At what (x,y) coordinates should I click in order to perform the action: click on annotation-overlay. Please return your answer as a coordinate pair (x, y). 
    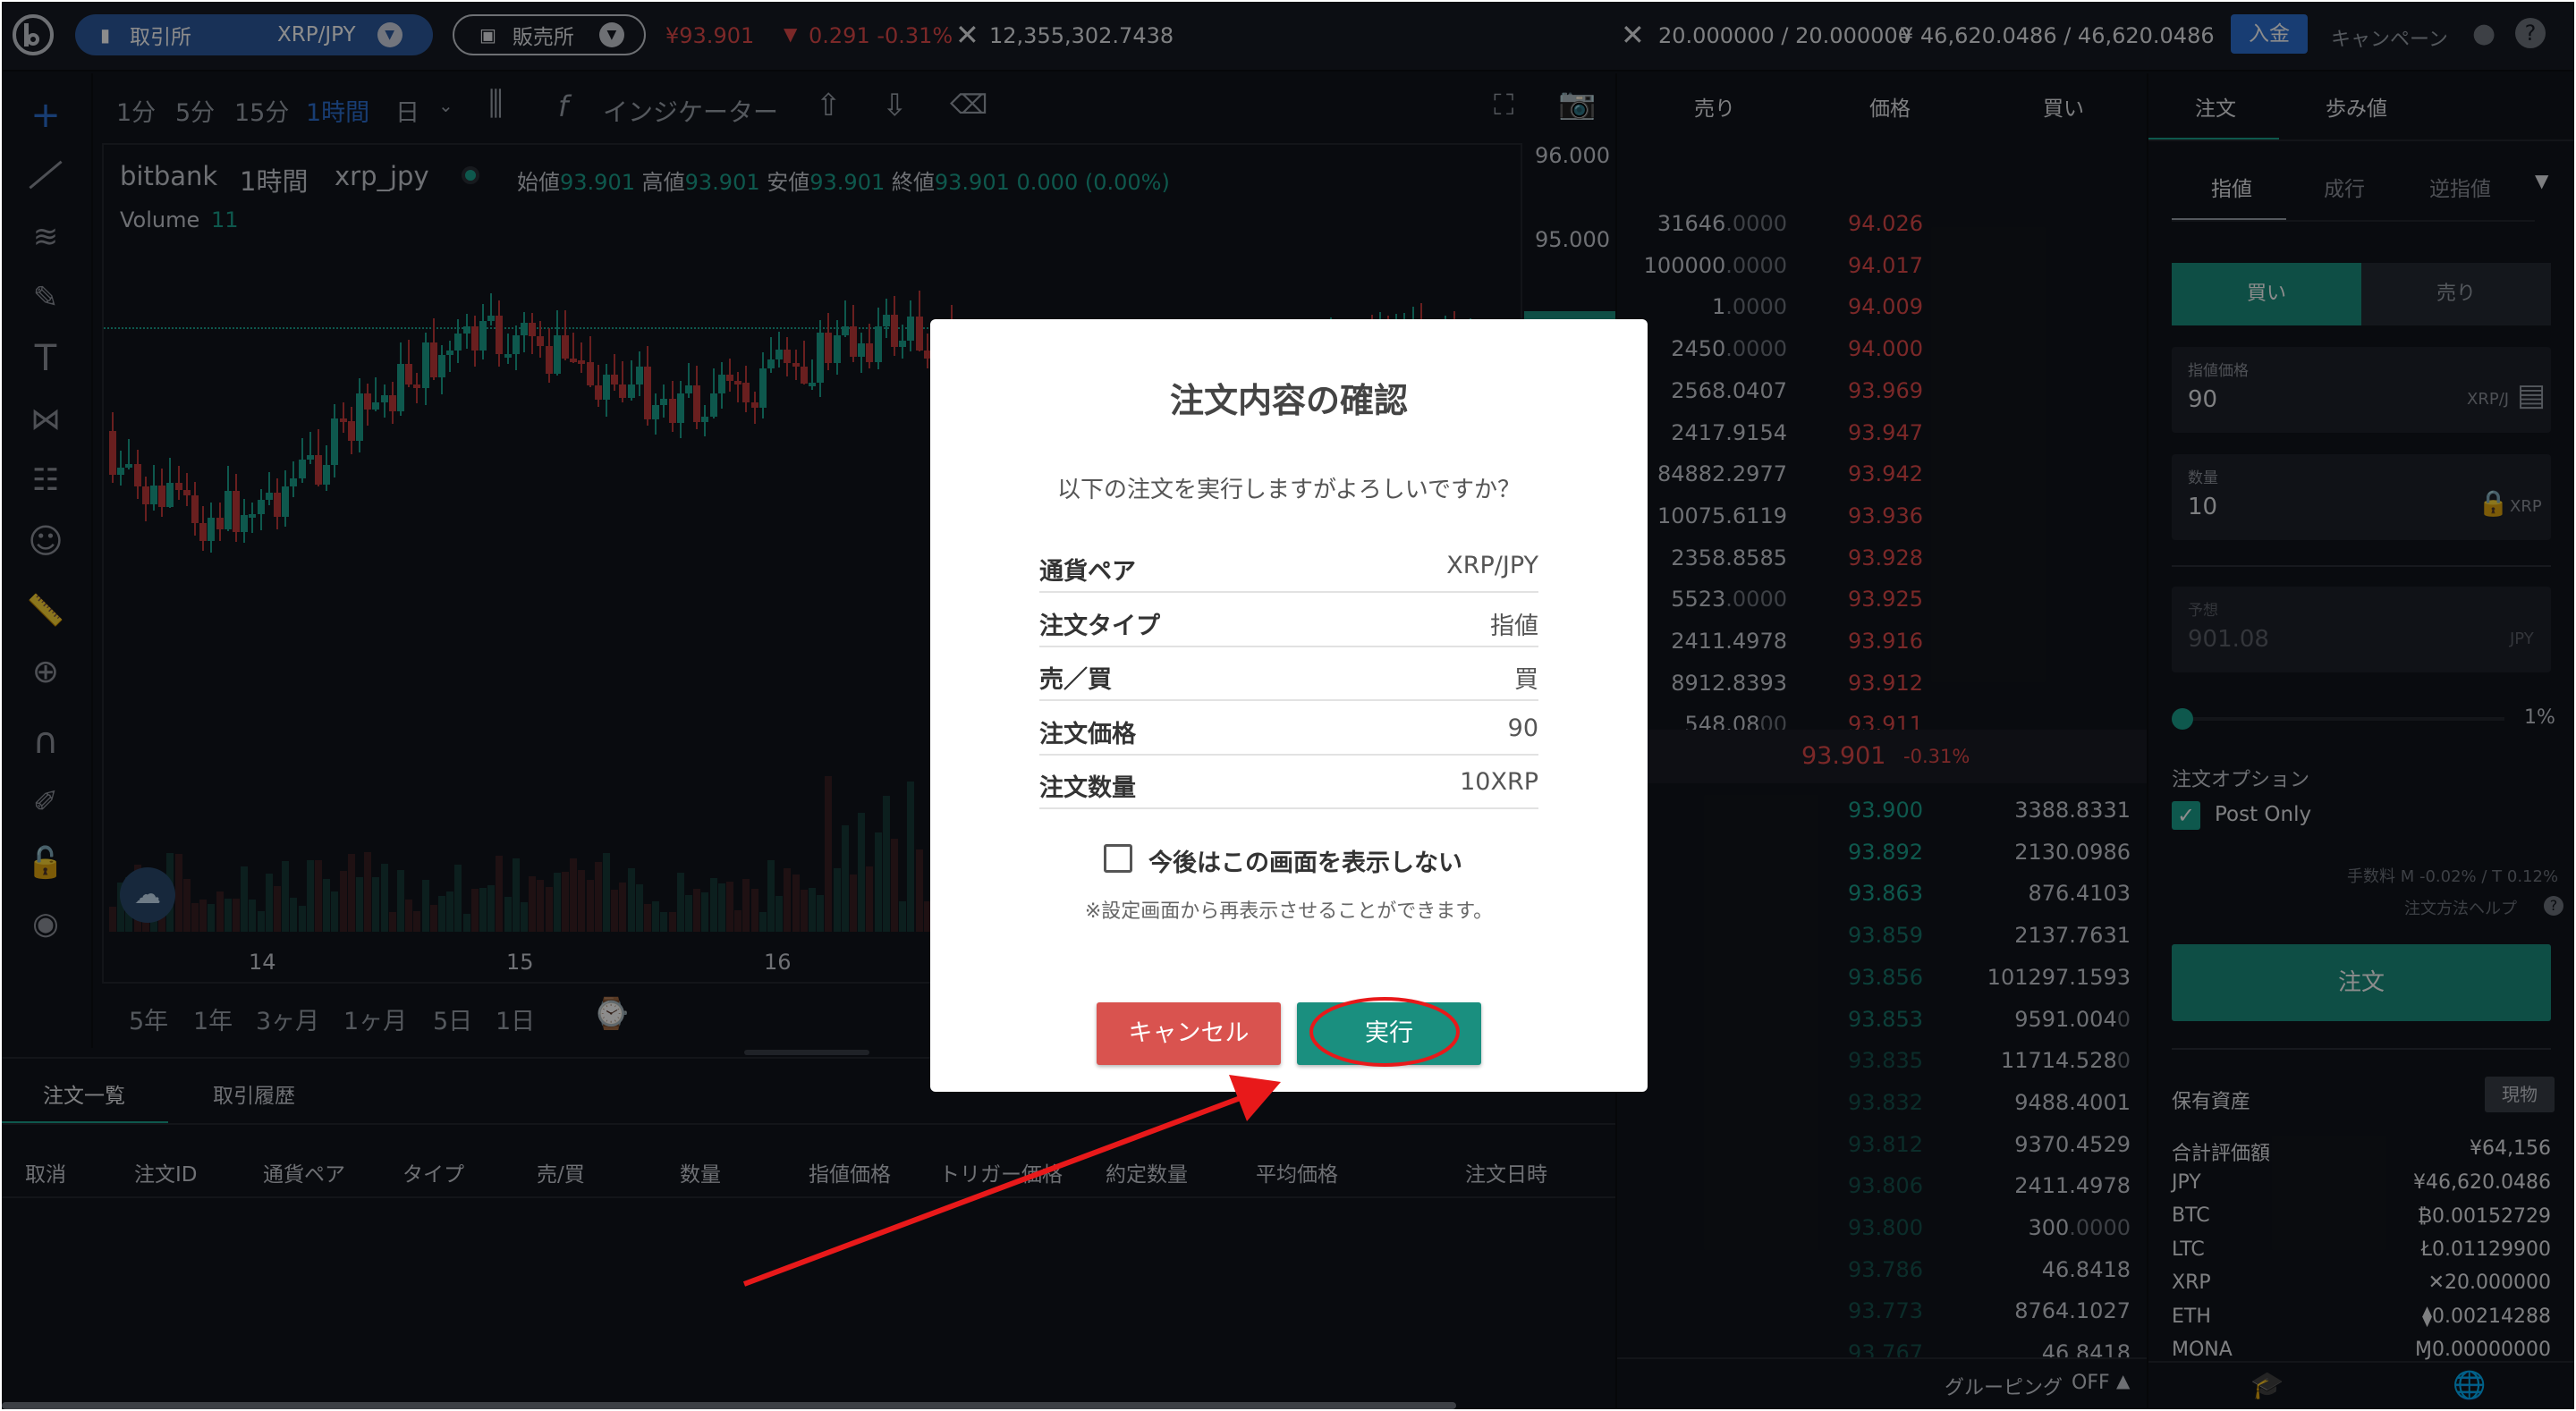
    Looking at the image, I should click on (1101, 1142).